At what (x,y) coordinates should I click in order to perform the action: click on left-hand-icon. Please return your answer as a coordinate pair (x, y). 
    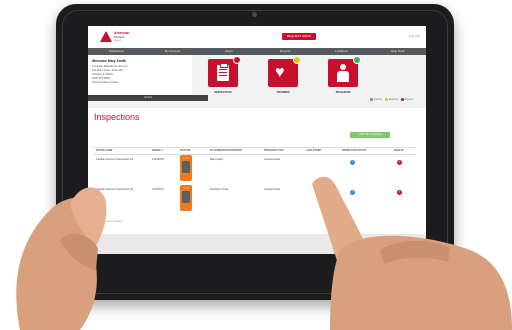
    Looking at the image, I should click on (61, 258).